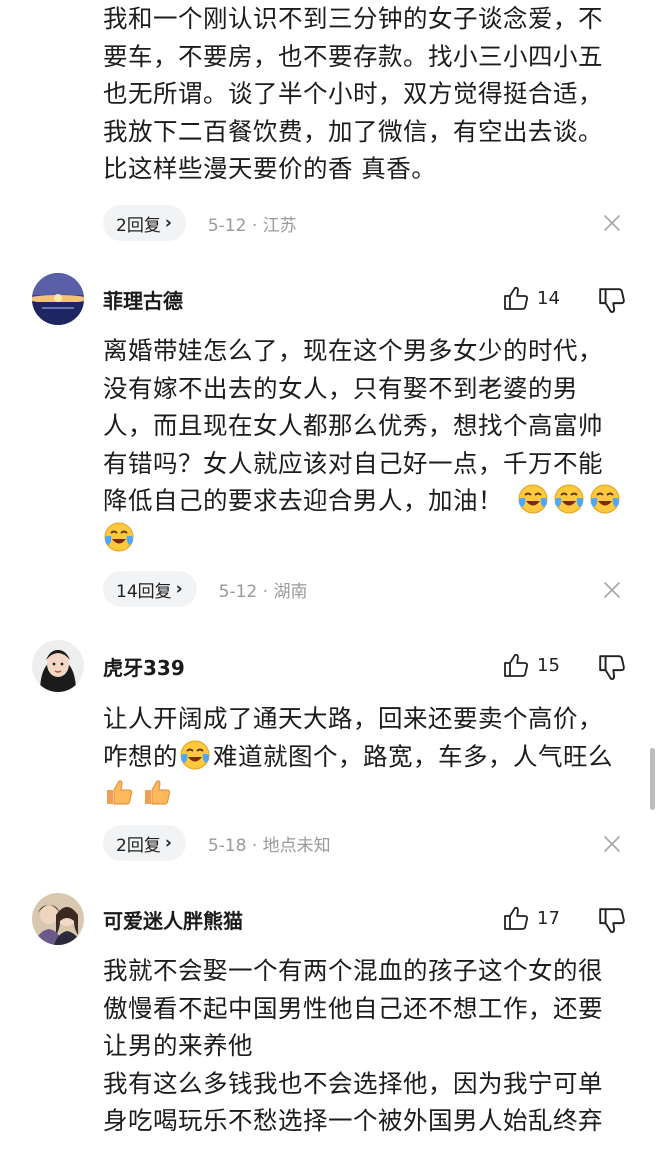 The height and width of the screenshot is (1150, 660). What do you see at coordinates (143, 299) in the screenshot?
I see `username: 菲理古德` at bounding box center [143, 299].